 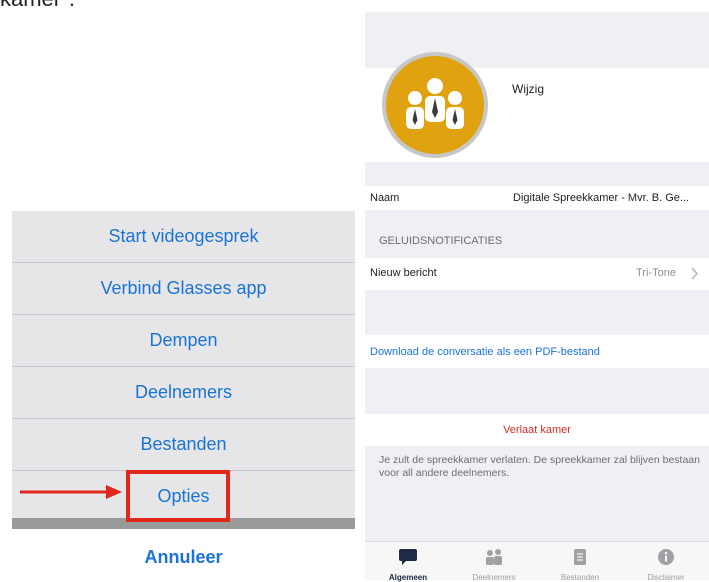 I want to click on tab-files-label: Bestanden, so click(x=580, y=577).